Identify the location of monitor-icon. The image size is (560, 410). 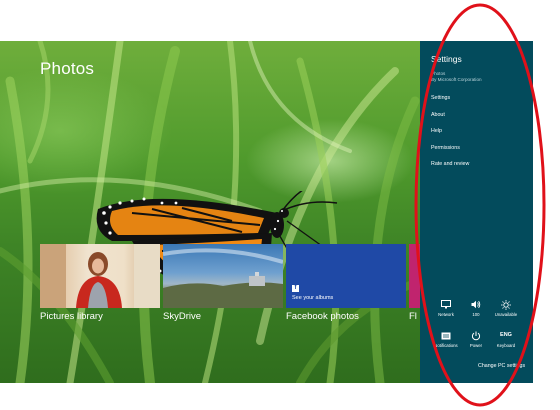
(446, 304).